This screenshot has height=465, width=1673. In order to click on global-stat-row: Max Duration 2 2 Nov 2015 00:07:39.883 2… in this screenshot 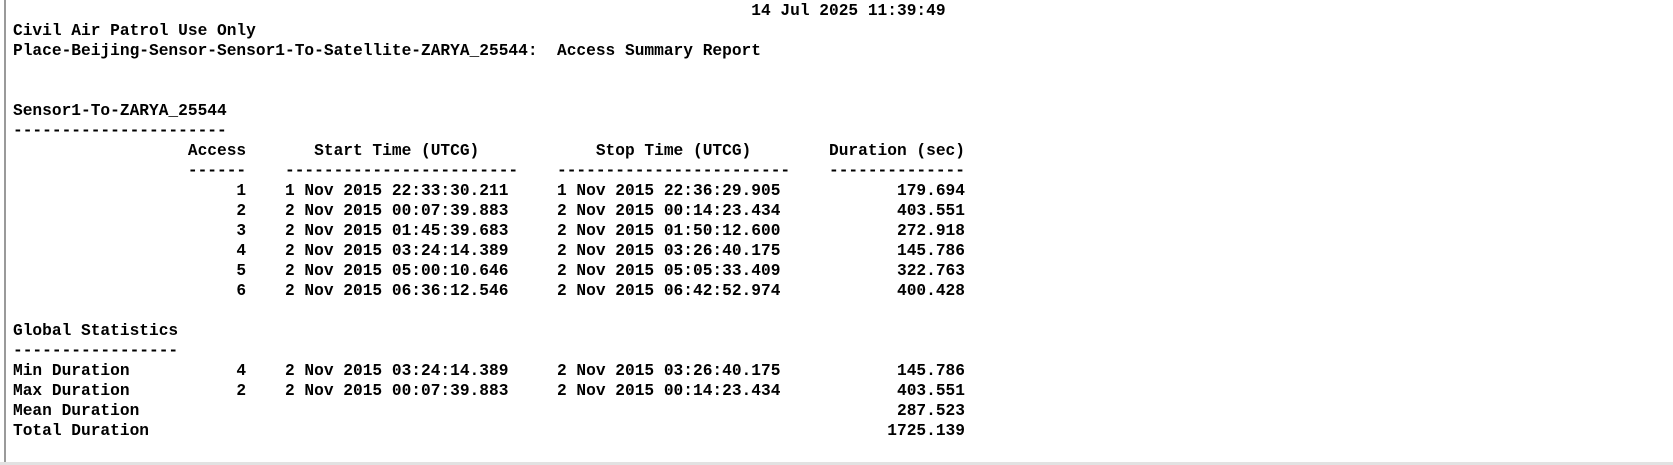, I will do `click(489, 391)`.